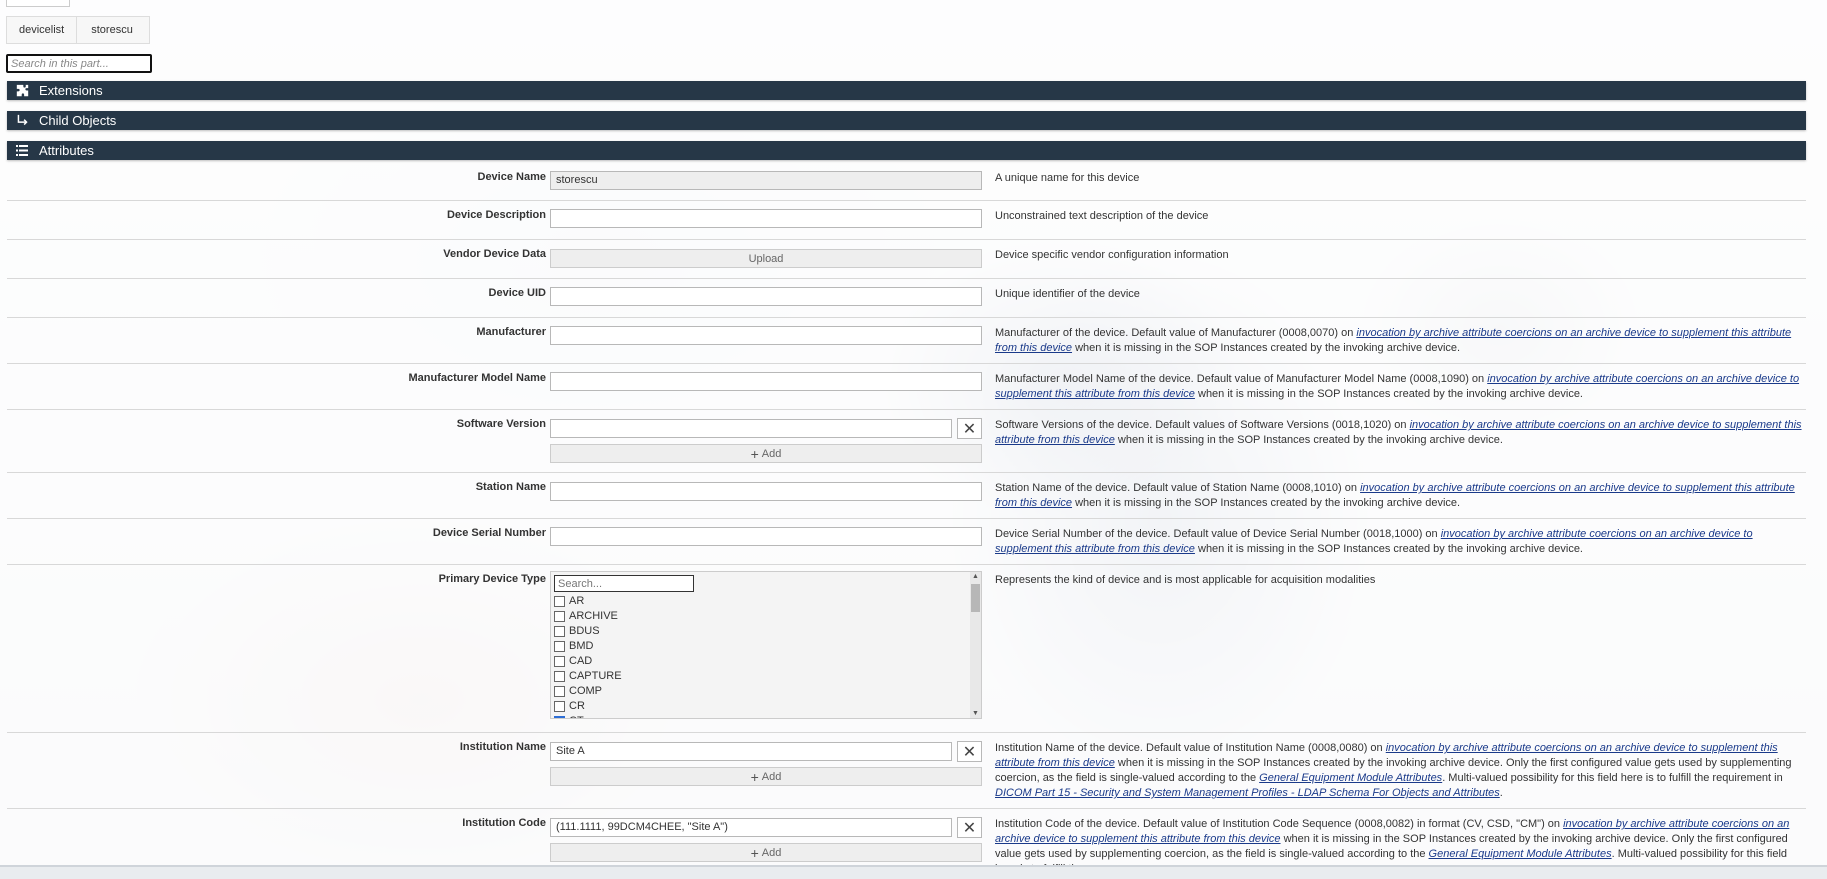 This screenshot has height=879, width=1827. Describe the element at coordinates (559, 717) in the screenshot. I see `checkbox-checked: ✓` at that location.